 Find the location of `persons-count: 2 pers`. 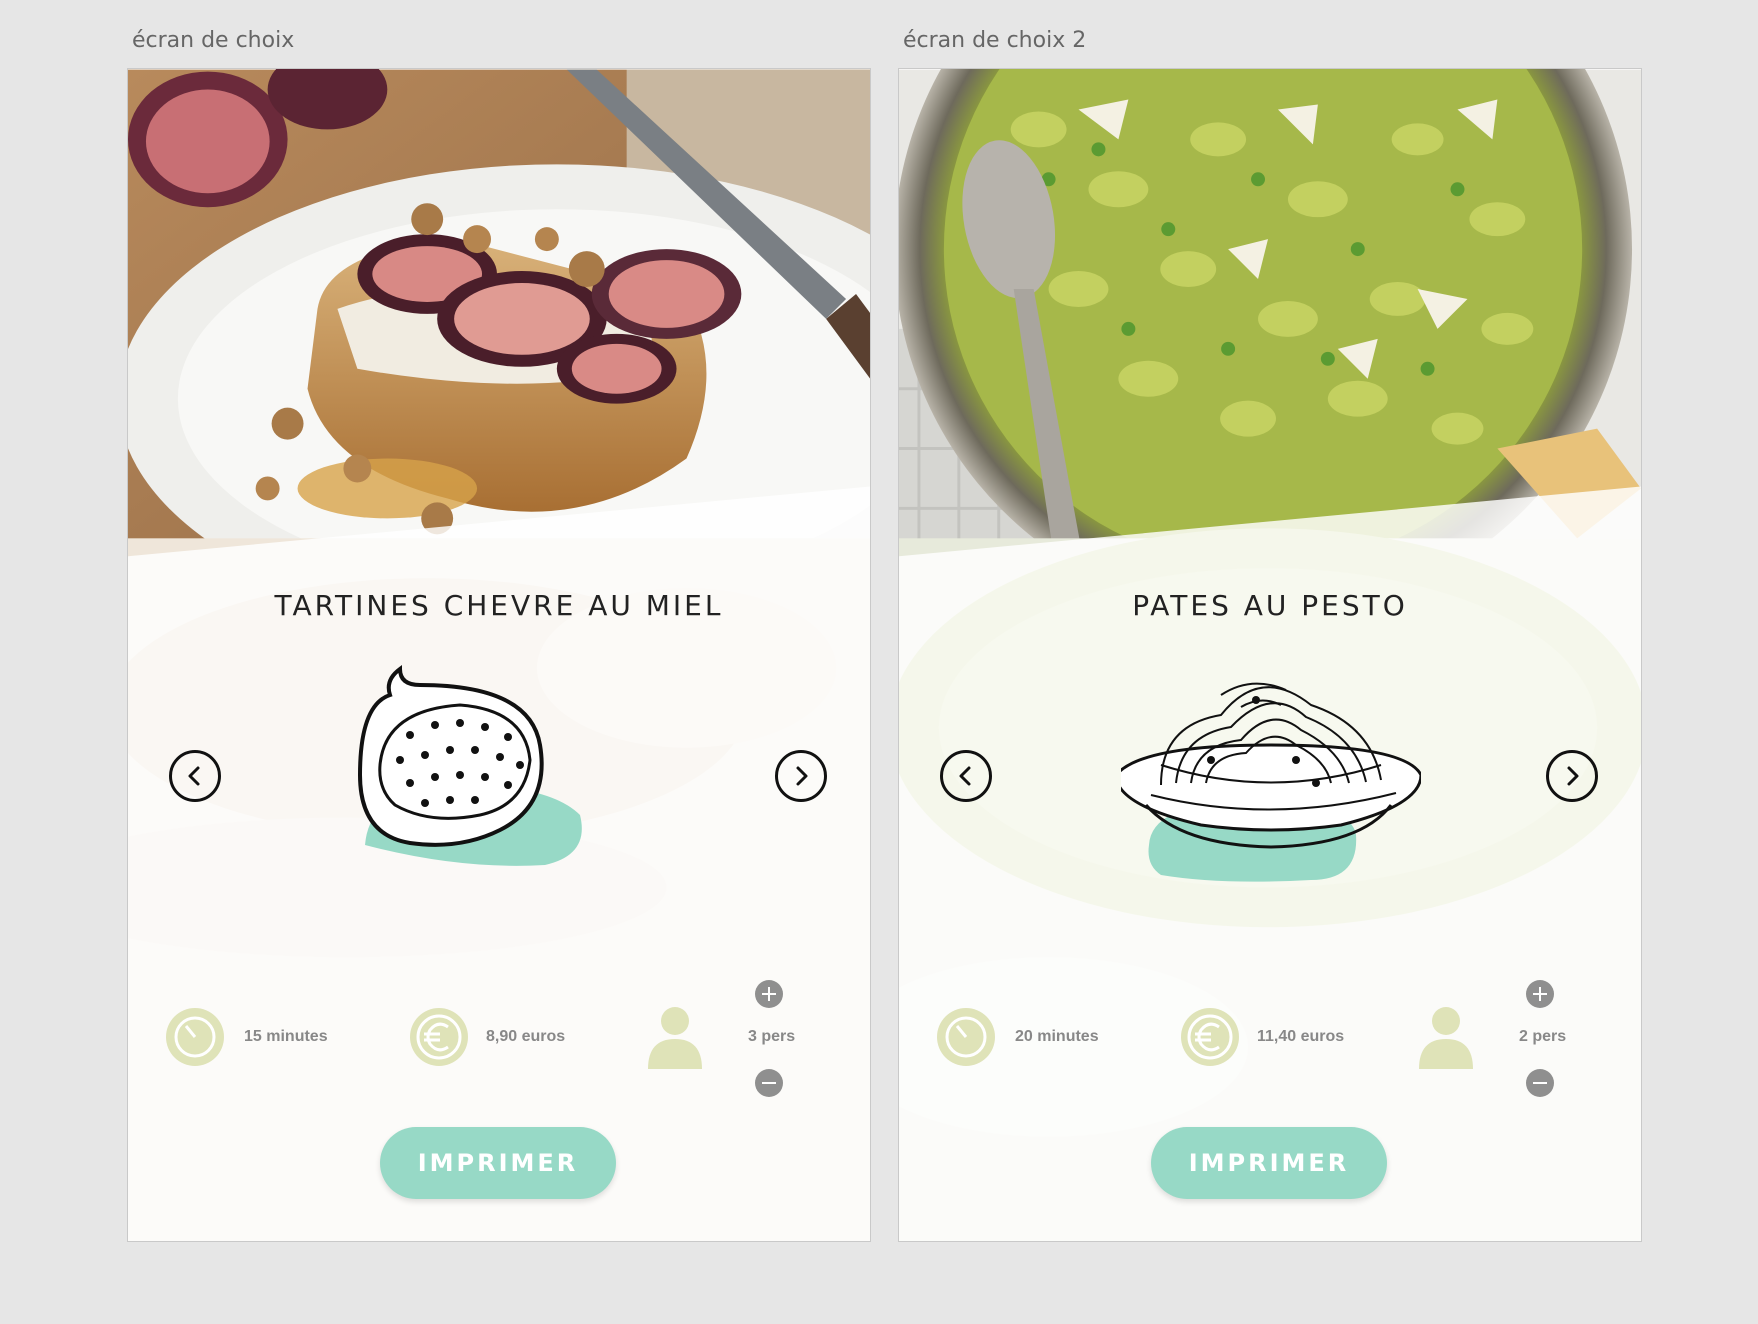

persons-count: 2 pers is located at coordinates (1543, 1036).